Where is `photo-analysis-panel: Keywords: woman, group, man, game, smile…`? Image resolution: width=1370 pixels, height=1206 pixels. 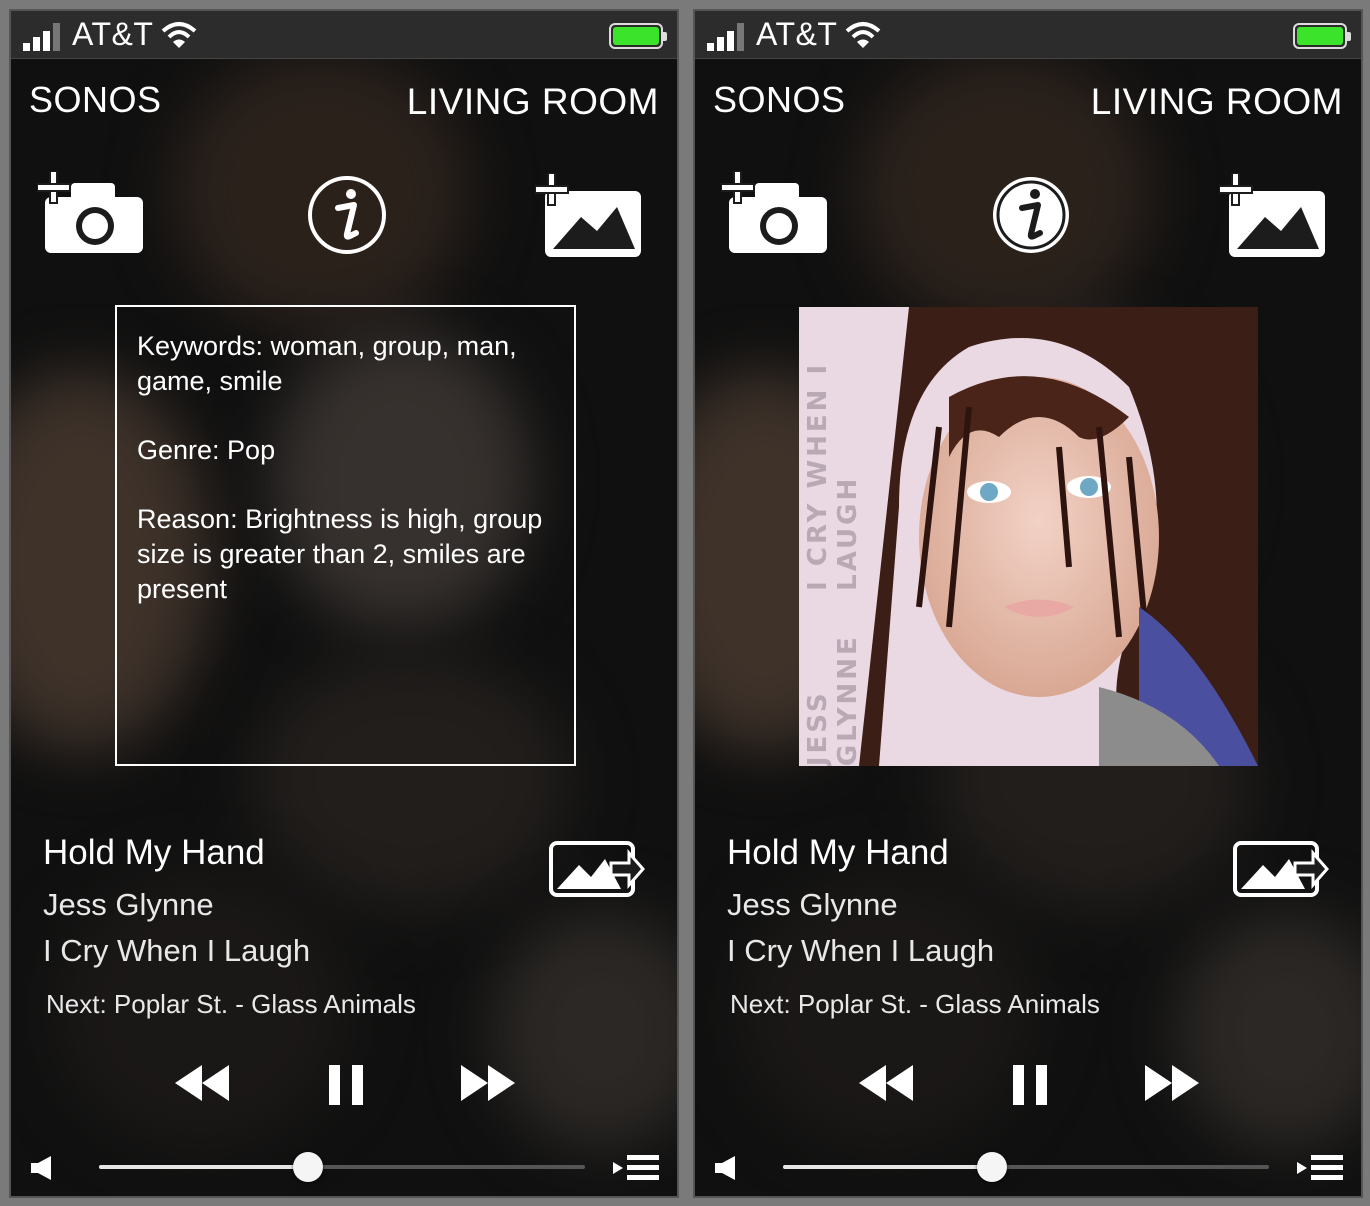 photo-analysis-panel: Keywords: woman, group, man, game, smile… is located at coordinates (345, 535).